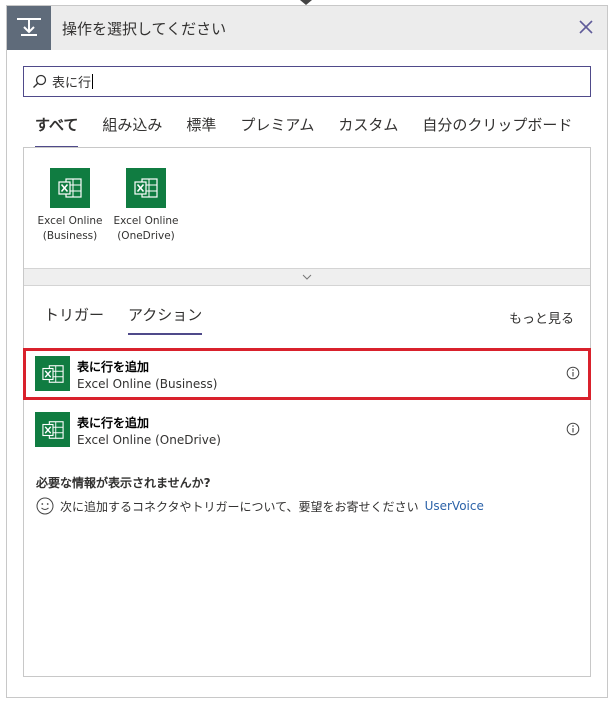 The height and width of the screenshot is (704, 613). What do you see at coordinates (454, 506) in the screenshot?
I see `uservoice-link: UserVoice` at bounding box center [454, 506].